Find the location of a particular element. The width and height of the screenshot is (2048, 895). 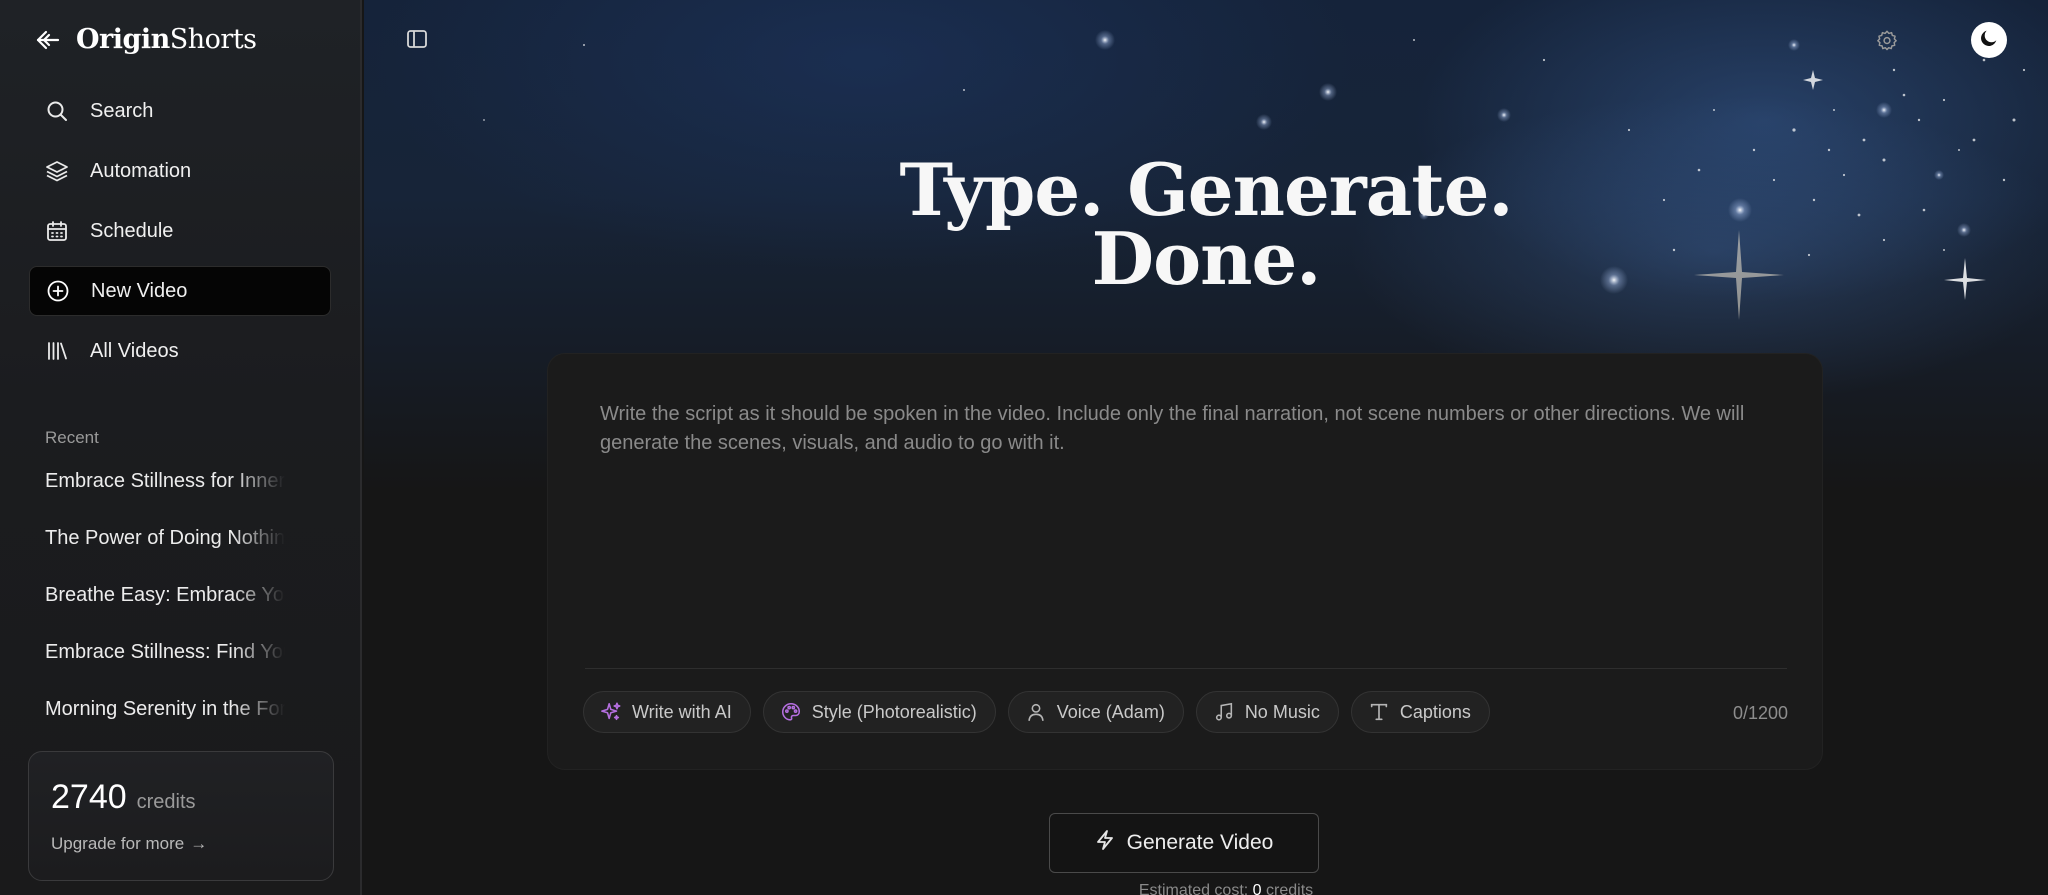

sidebar-item-search: Search is located at coordinates (180, 111).